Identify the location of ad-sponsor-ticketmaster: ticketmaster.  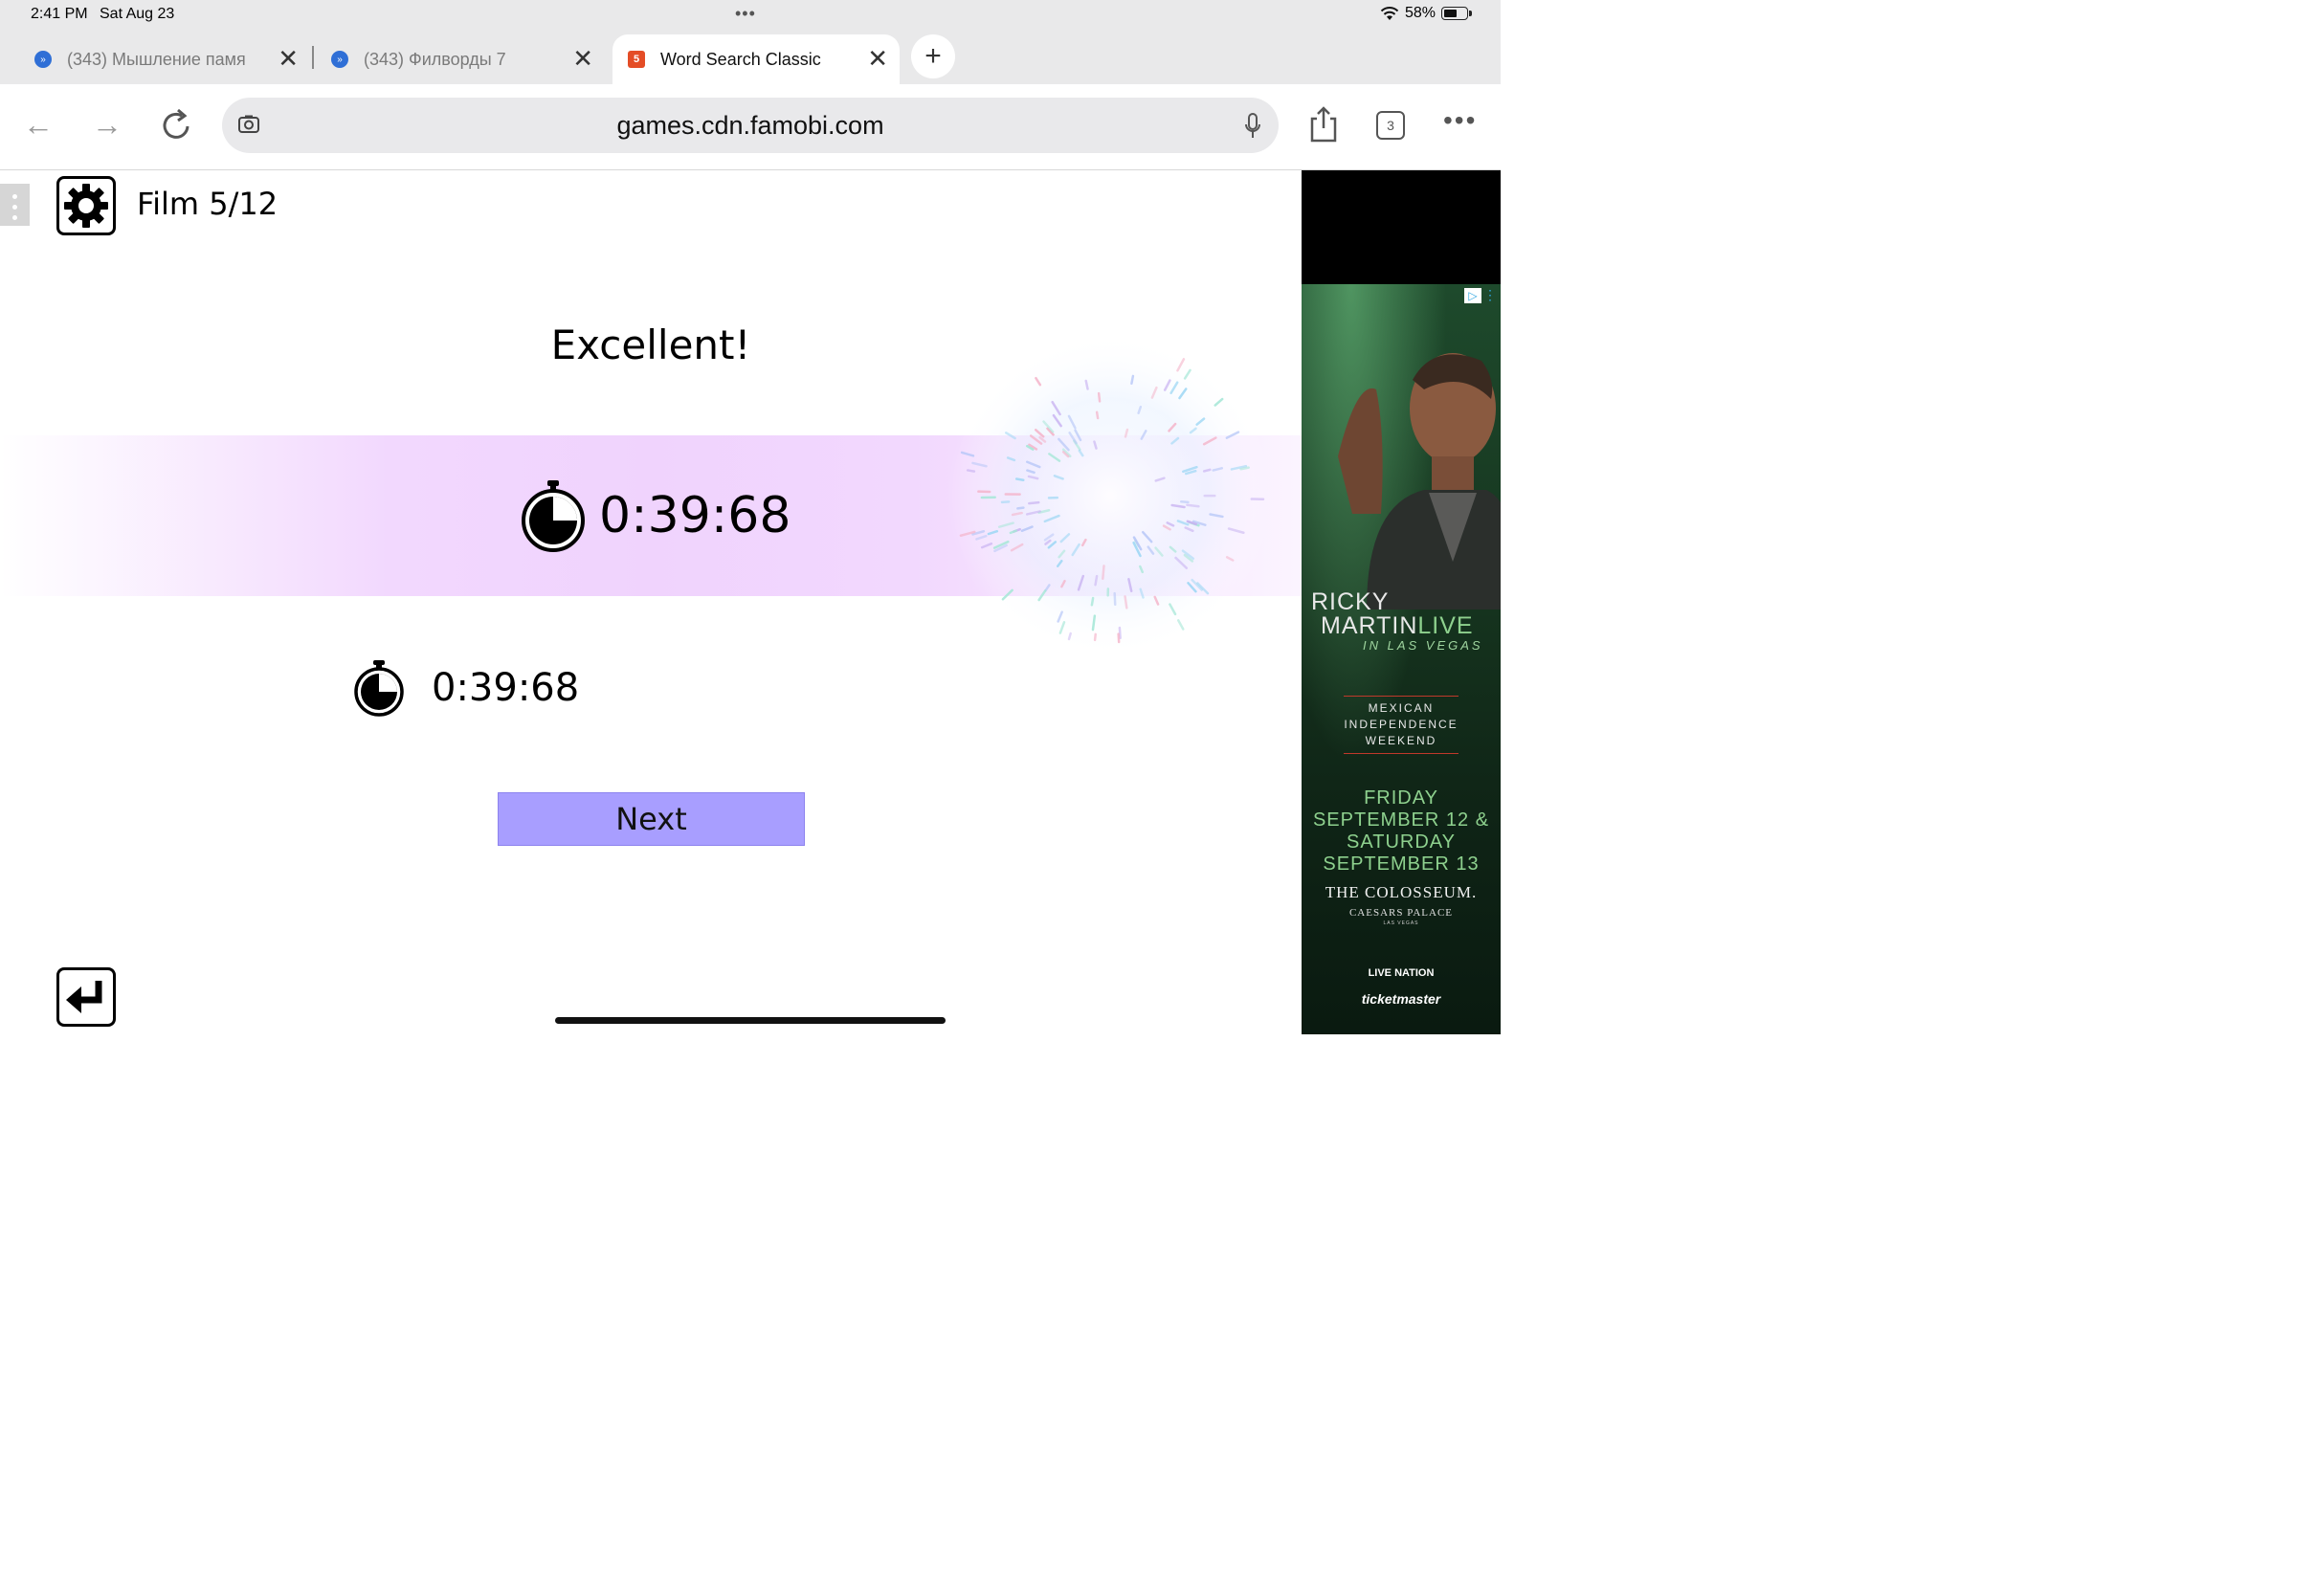
(1401, 999).